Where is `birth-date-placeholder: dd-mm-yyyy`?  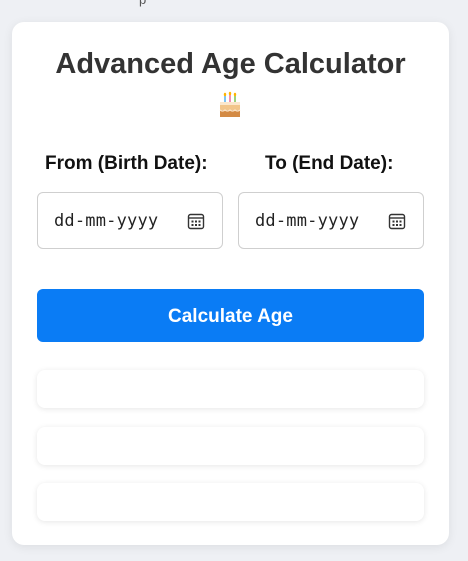
birth-date-placeholder: dd-mm-yyyy is located at coordinates (106, 221).